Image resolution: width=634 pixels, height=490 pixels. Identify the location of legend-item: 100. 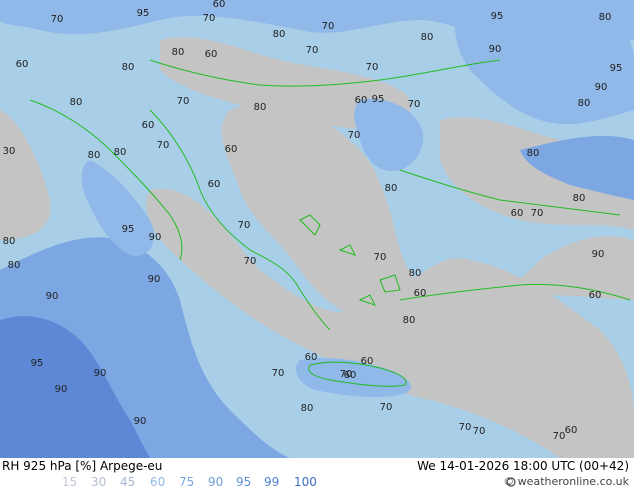
(305, 482).